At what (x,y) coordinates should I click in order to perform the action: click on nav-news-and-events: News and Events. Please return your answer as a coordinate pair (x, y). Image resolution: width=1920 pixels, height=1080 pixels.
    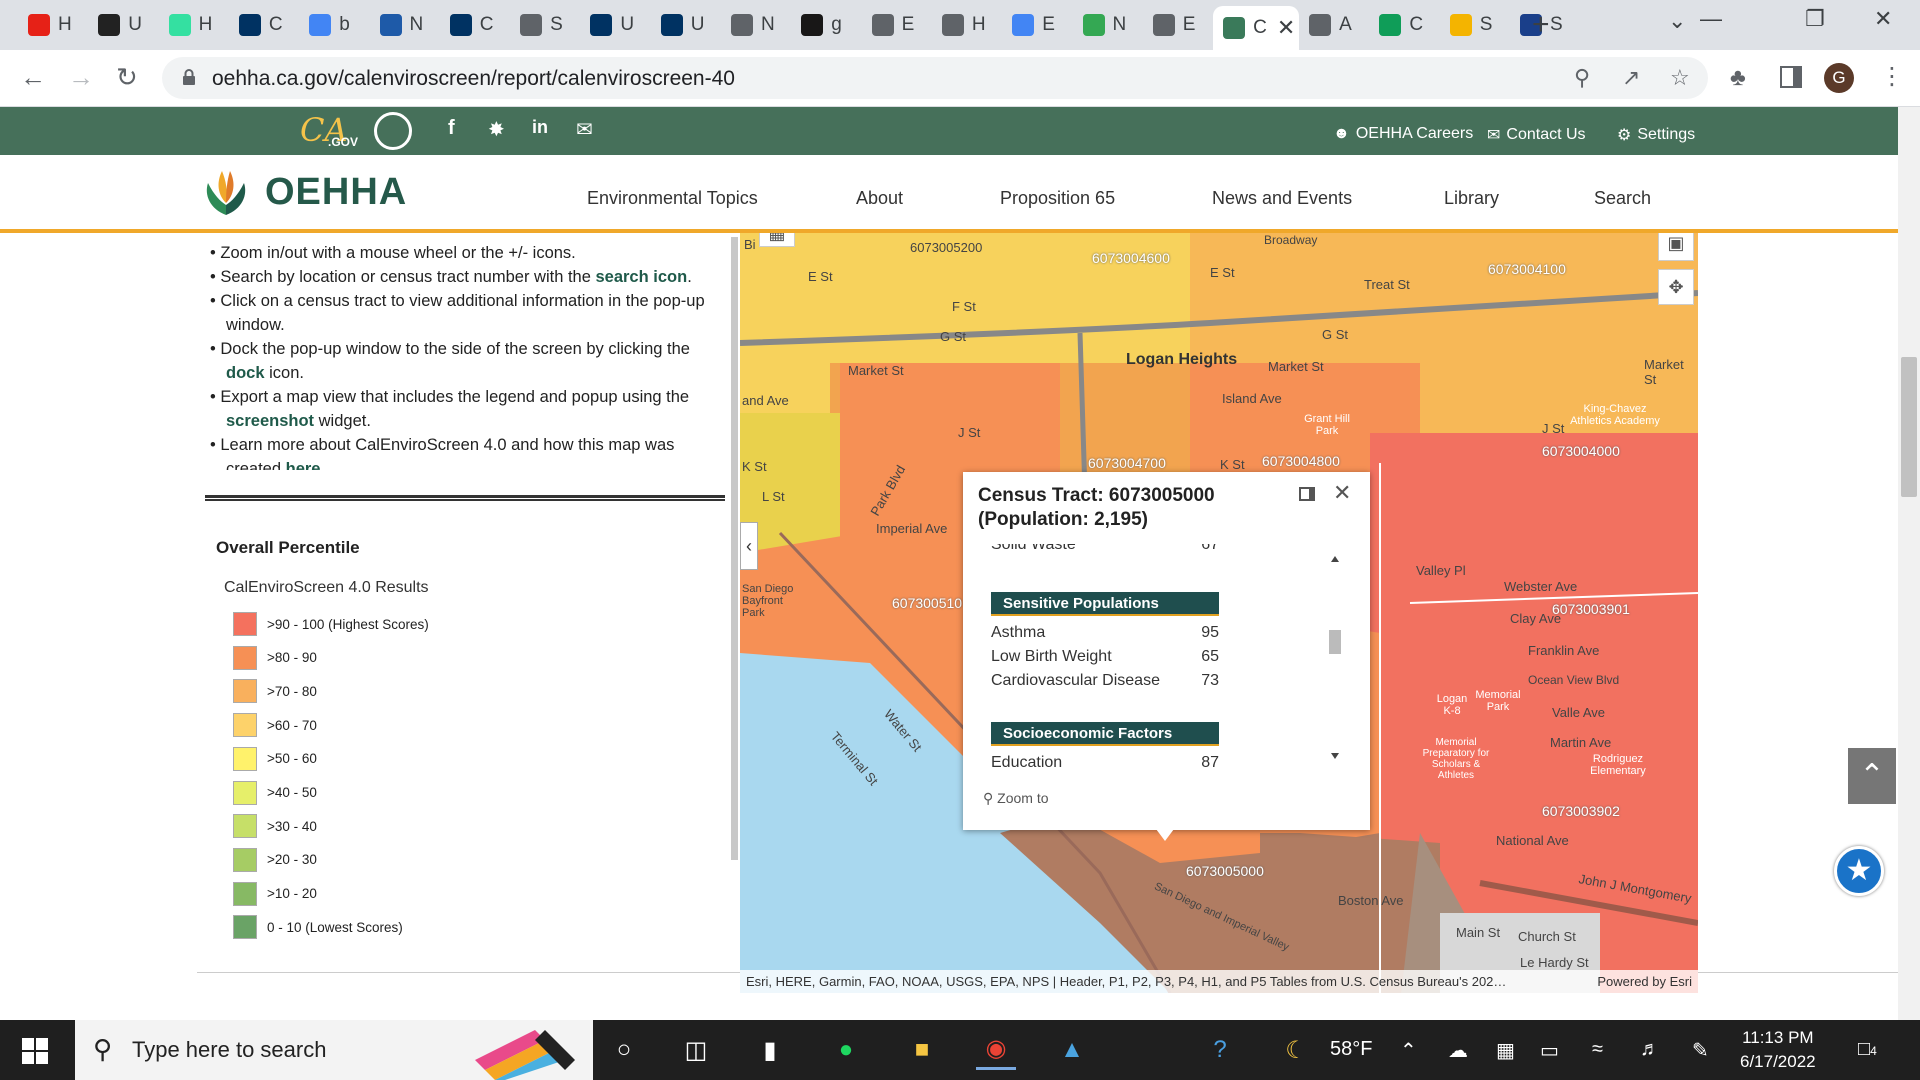
    Looking at the image, I should click on (1282, 198).